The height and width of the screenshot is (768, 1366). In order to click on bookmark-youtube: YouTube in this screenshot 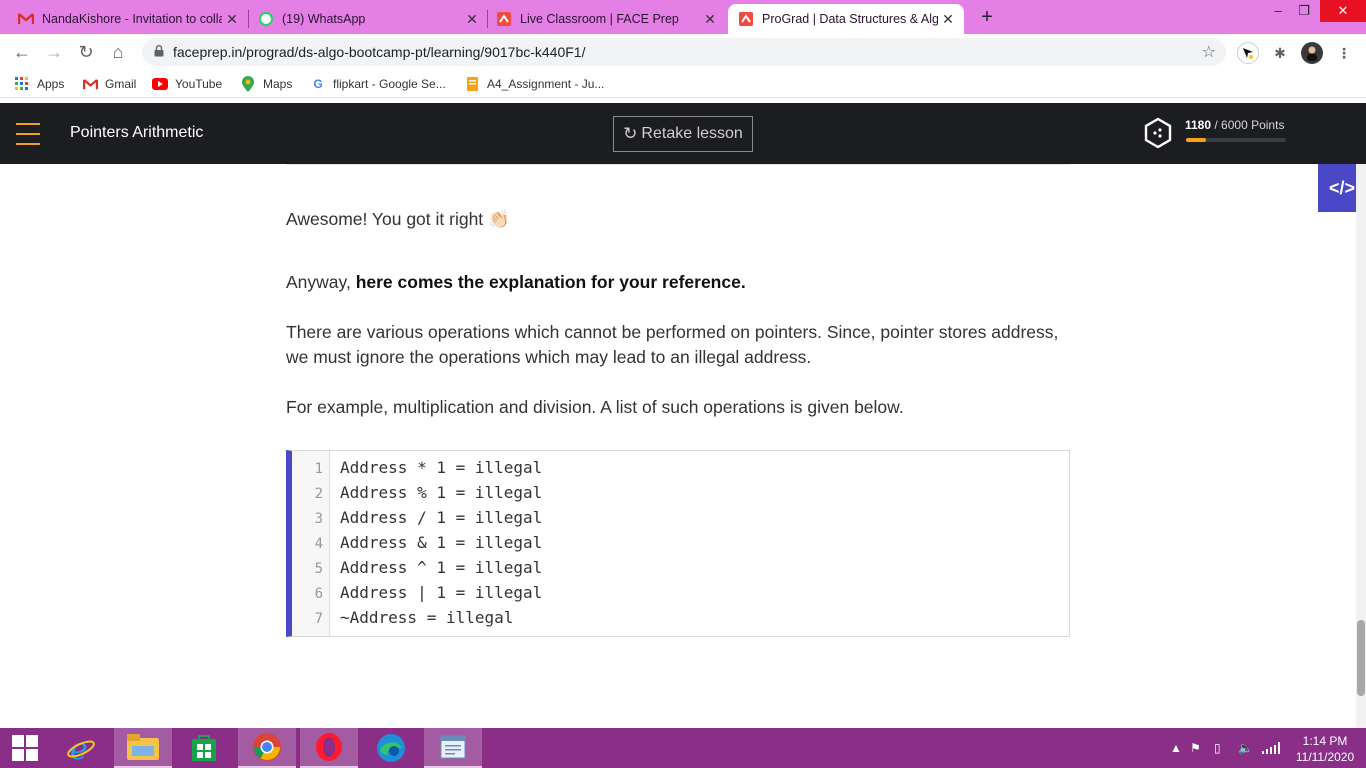, I will do `click(187, 84)`.